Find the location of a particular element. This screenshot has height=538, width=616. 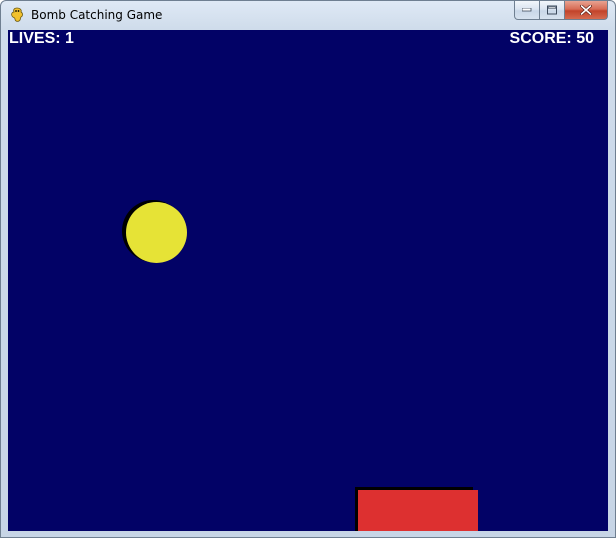

minimize-button is located at coordinates (527, 10).